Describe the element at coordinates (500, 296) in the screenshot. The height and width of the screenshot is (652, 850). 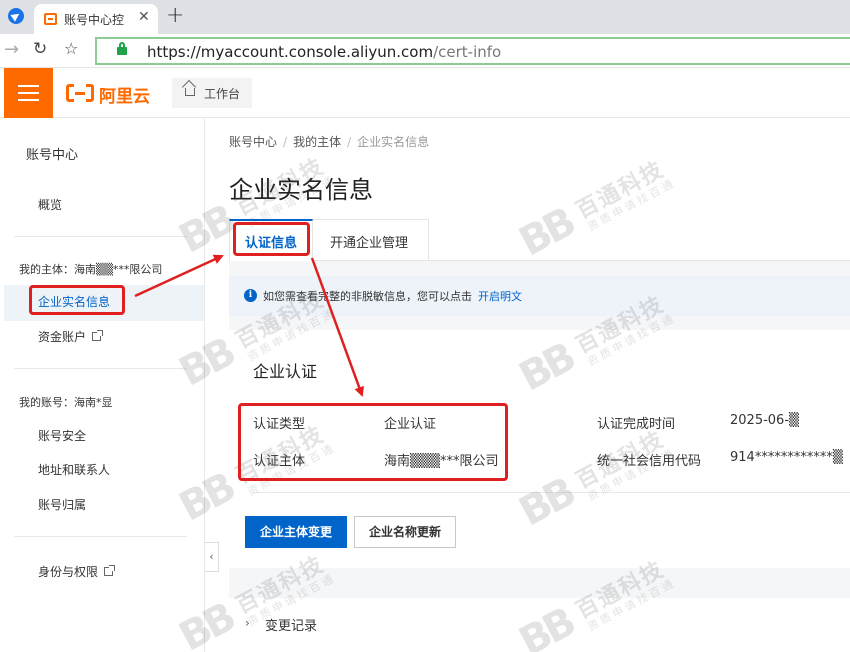
I see `show-plaintext-link: 开启明文` at that location.